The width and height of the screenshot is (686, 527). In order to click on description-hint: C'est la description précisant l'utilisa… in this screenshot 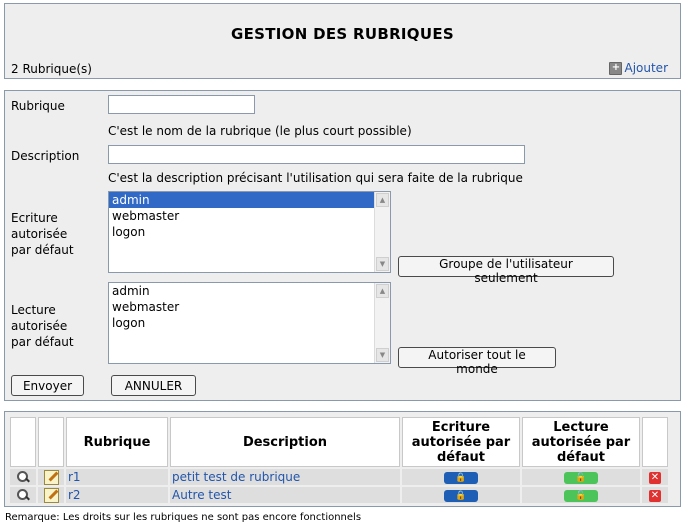, I will do `click(315, 178)`.